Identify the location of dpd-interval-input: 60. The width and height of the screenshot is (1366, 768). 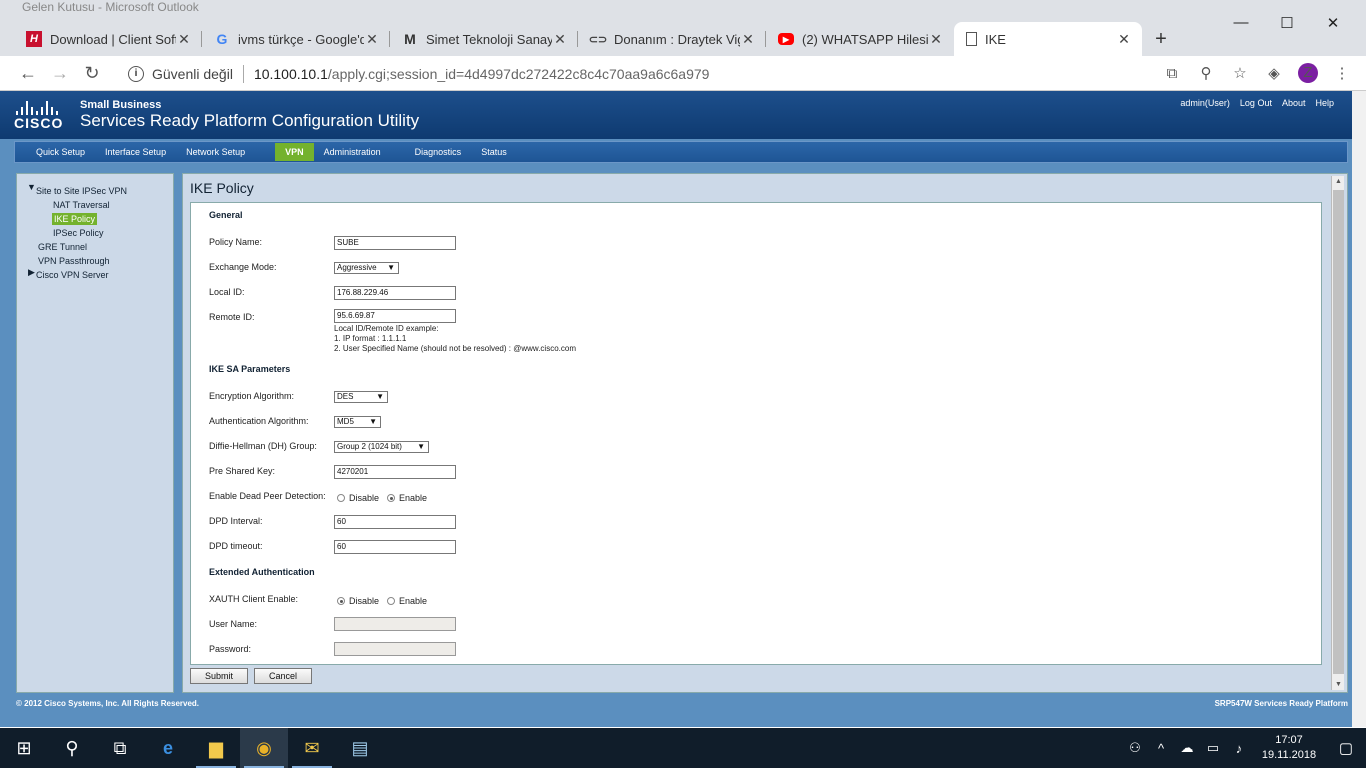
(395, 522).